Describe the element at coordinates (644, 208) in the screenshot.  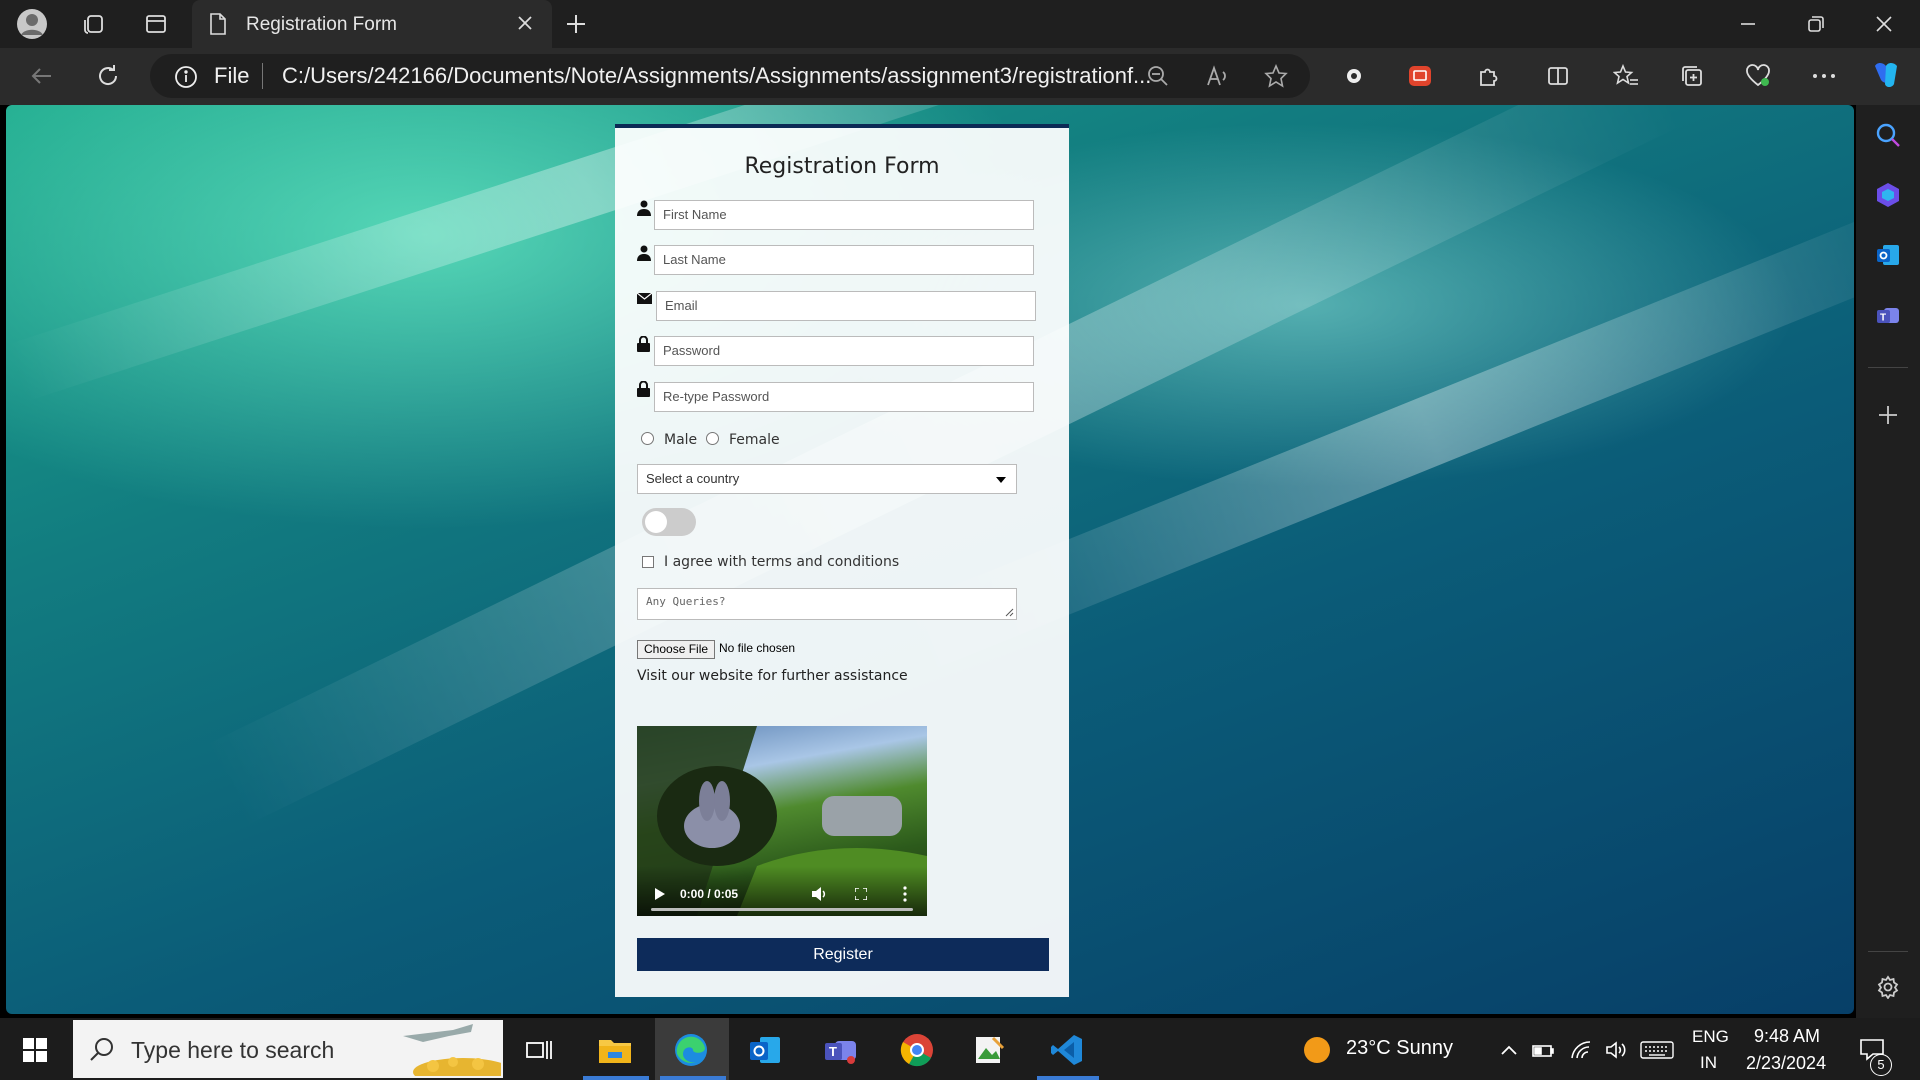
I see `user-icon` at that location.